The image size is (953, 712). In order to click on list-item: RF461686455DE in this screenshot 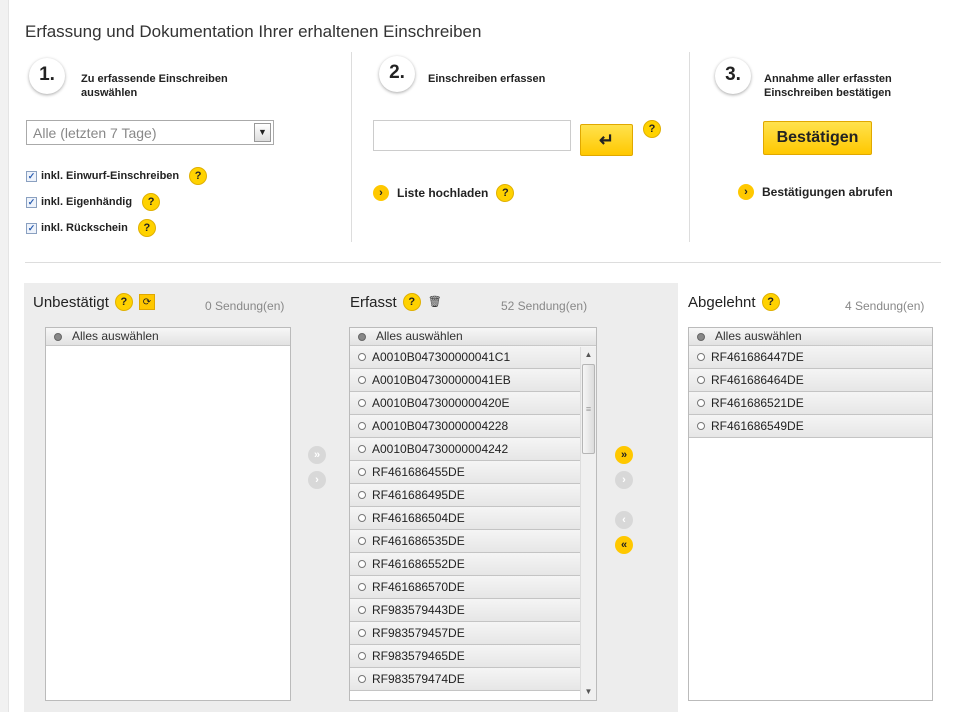, I will do `click(473, 472)`.